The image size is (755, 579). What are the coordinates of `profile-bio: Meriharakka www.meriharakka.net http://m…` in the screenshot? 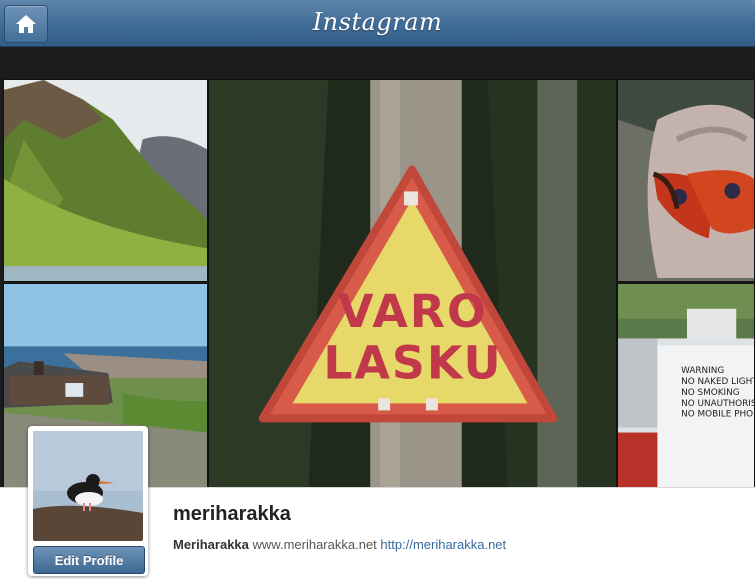 It's located at (339, 544).